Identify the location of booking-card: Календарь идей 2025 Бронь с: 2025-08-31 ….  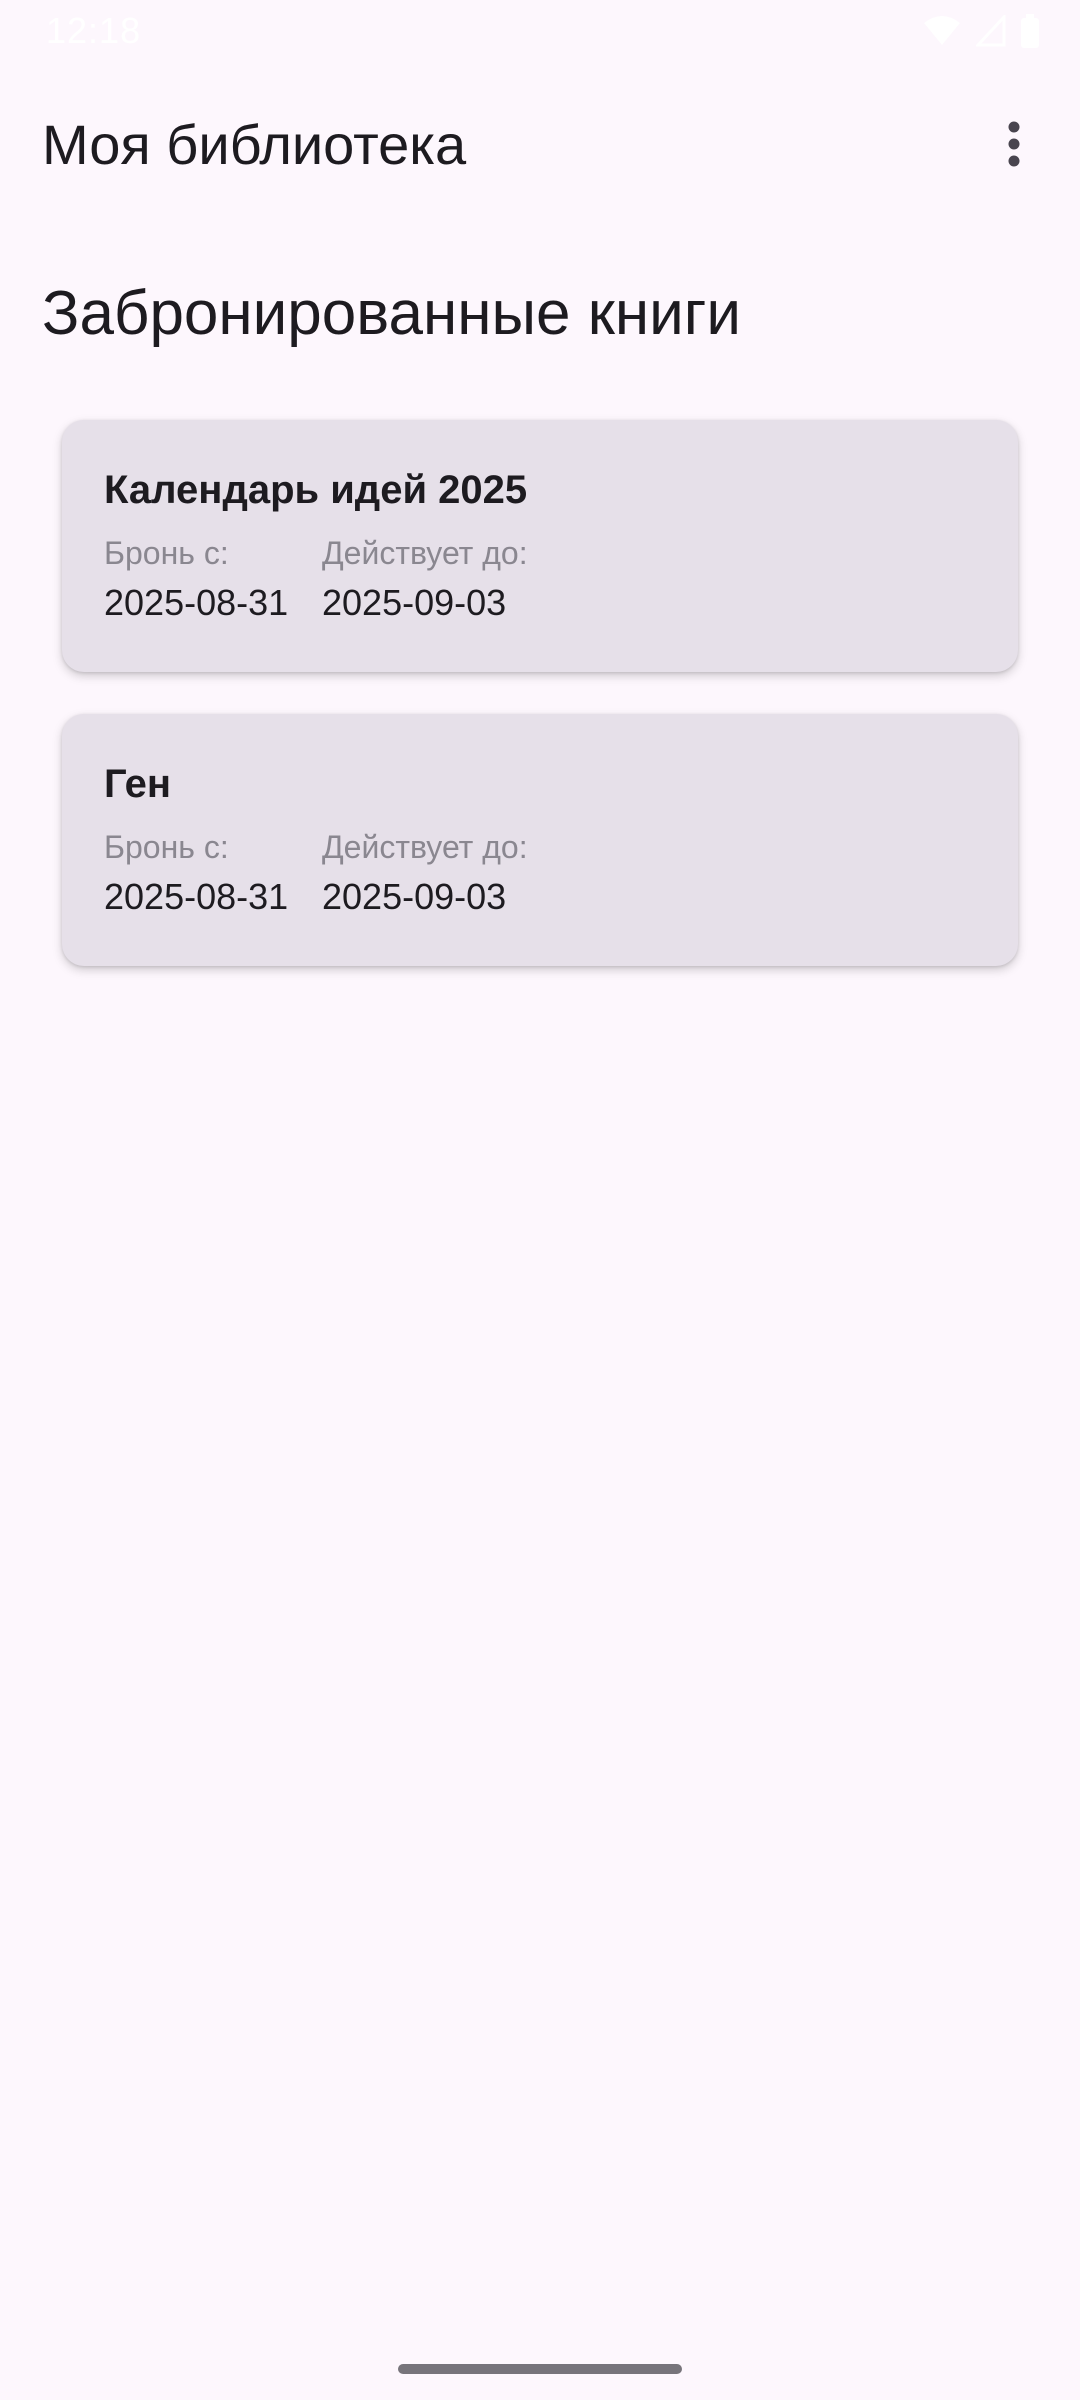
(540, 546).